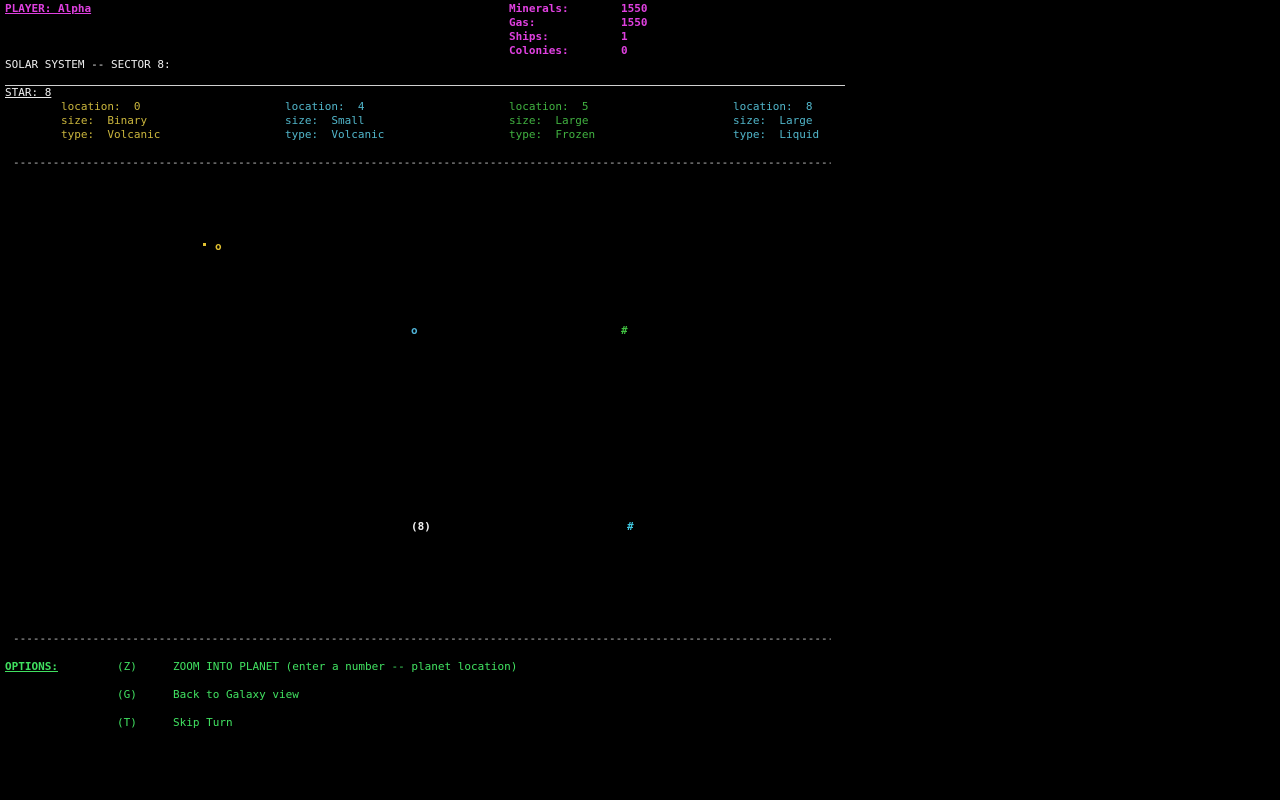  What do you see at coordinates (624, 331) in the screenshot?
I see `planet-marker-5: #` at bounding box center [624, 331].